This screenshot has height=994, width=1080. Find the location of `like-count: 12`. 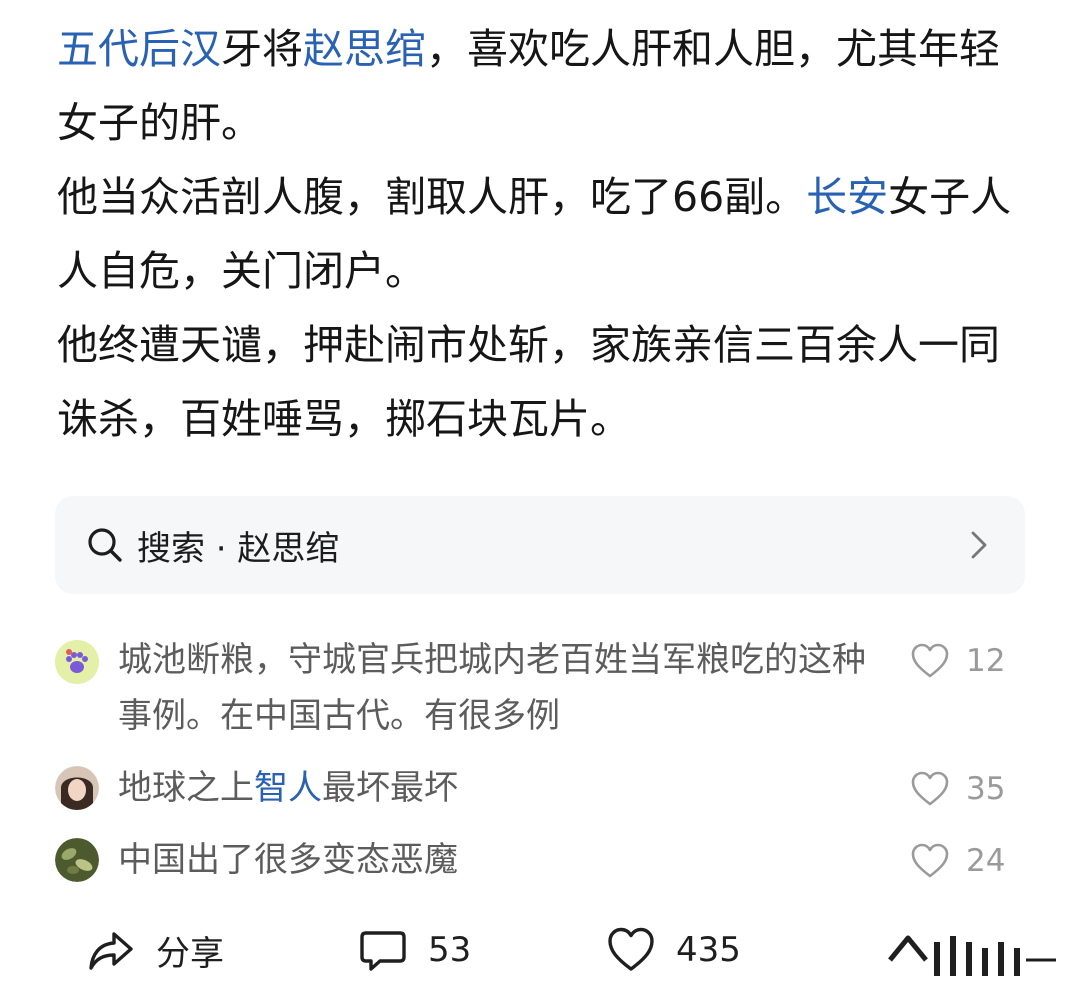

like-count: 12 is located at coordinates (986, 661).